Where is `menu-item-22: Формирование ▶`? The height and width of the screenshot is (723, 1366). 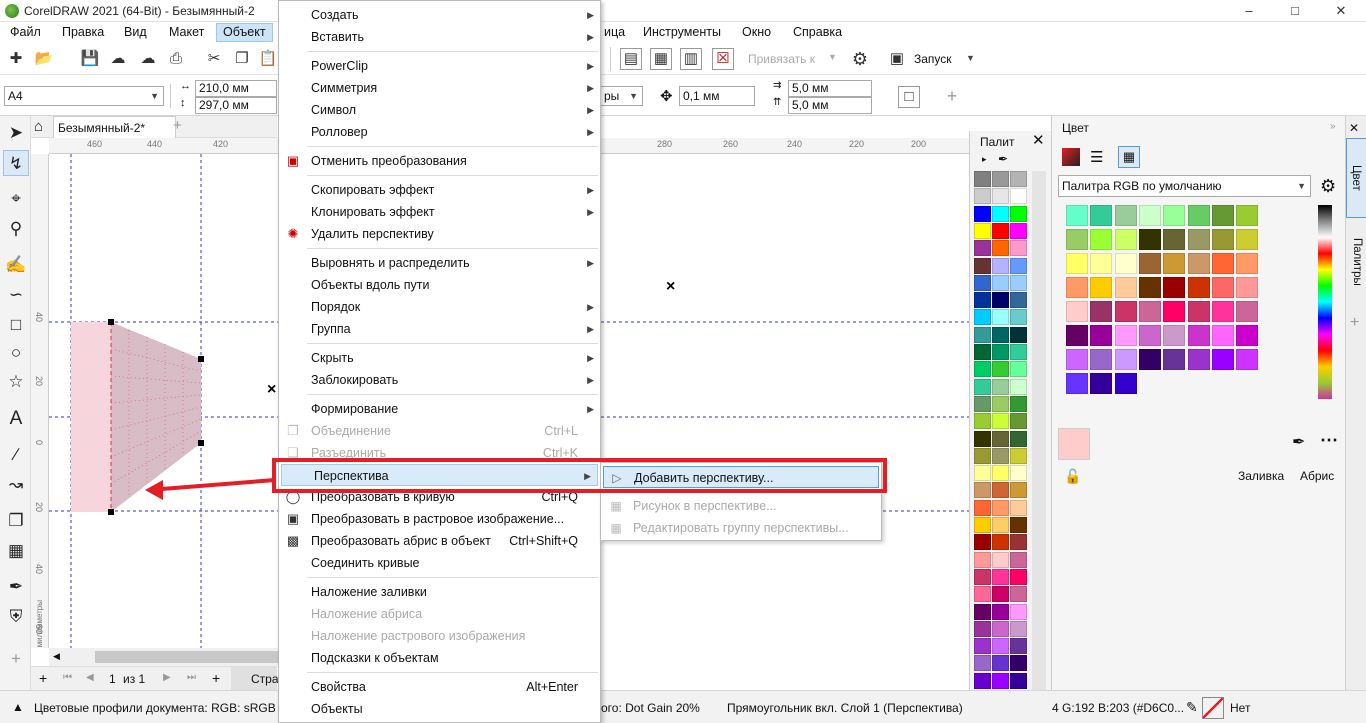 menu-item-22: Формирование ▶ is located at coordinates (439, 409).